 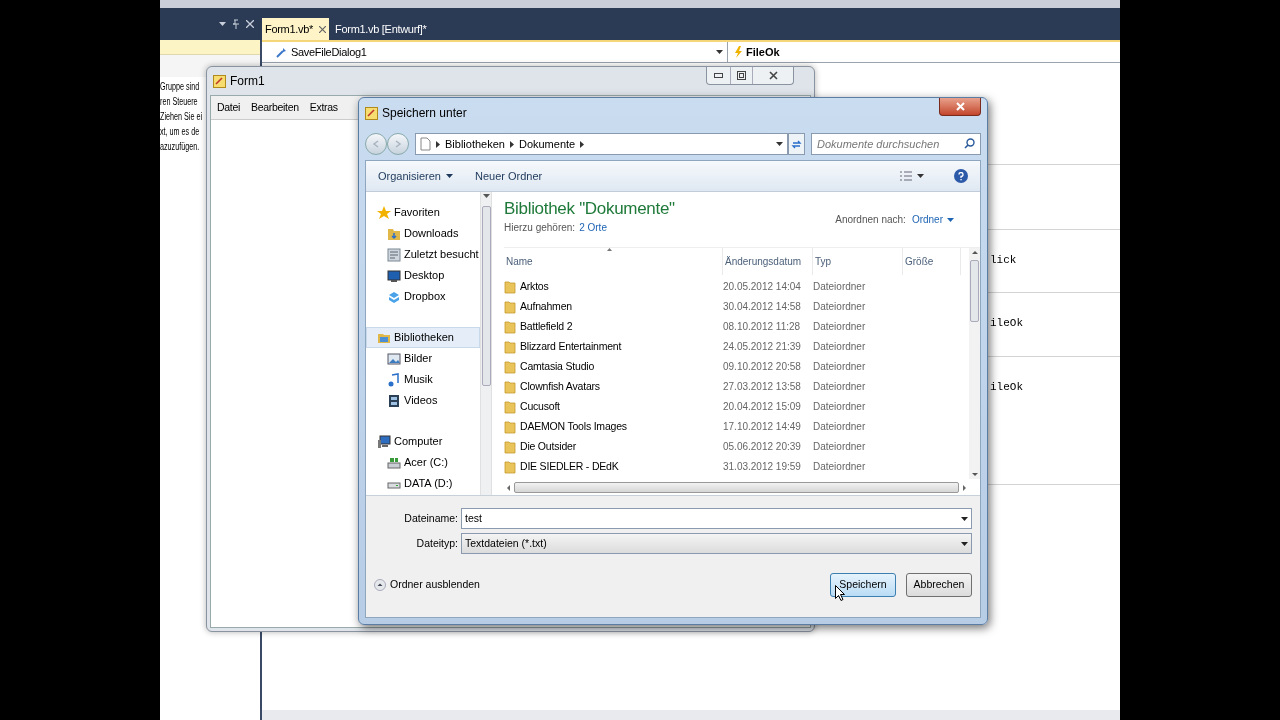 I want to click on nav-item: Dropbox, so click(x=423, y=296).